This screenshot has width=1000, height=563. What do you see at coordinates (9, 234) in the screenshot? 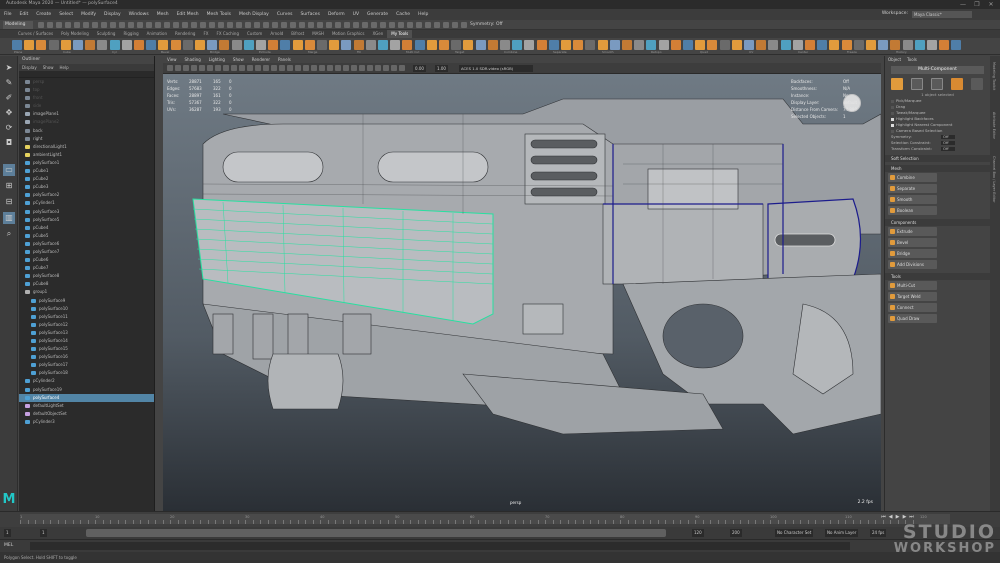
I see `search-icon: ⌕` at bounding box center [9, 234].